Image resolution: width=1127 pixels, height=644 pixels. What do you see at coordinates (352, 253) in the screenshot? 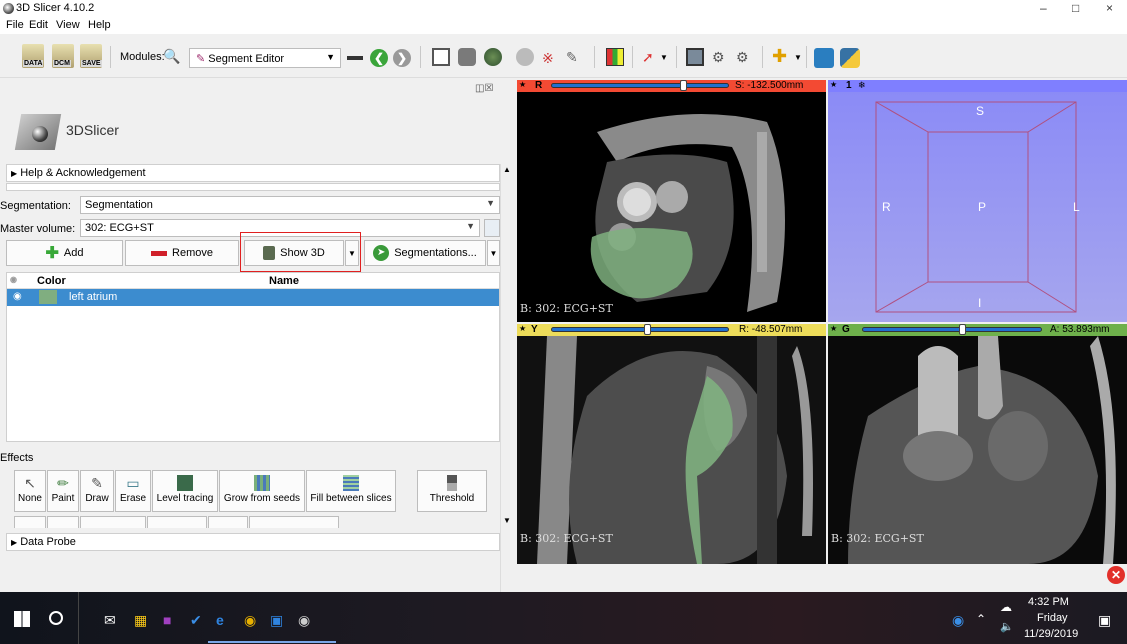
I see `show3d-dropdown: ▼` at bounding box center [352, 253].